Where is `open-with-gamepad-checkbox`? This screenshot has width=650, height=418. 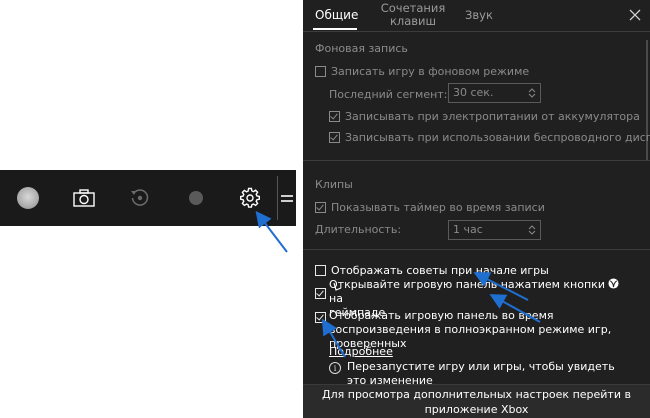 open-with-gamepad-checkbox is located at coordinates (320, 293).